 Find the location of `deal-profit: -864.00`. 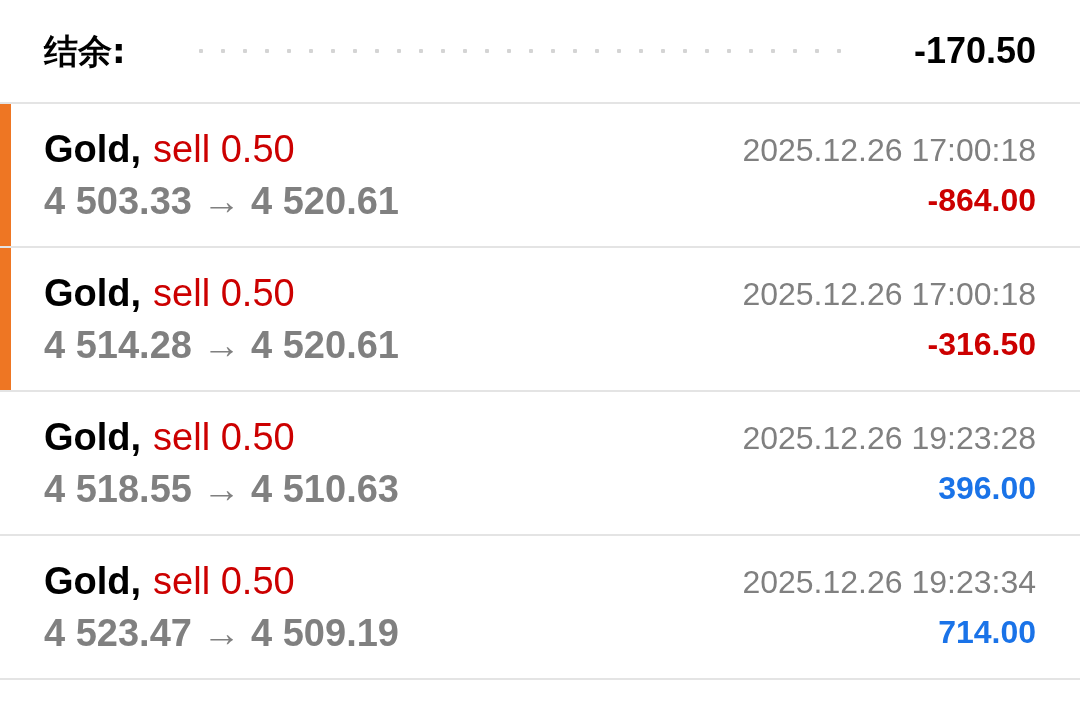

deal-profit: -864.00 is located at coordinates (981, 200).